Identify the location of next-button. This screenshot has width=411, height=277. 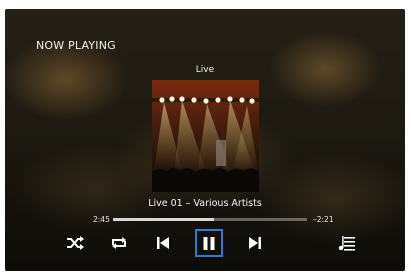
(255, 243).